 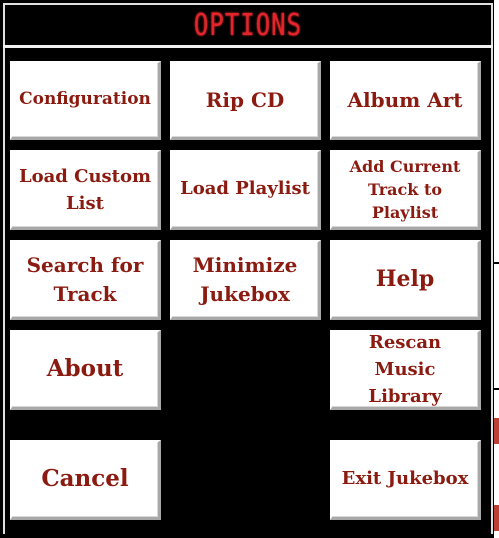 I want to click on add-current-track-to-playlist-button-label: Add Current Track to Playlist, so click(x=405, y=189).